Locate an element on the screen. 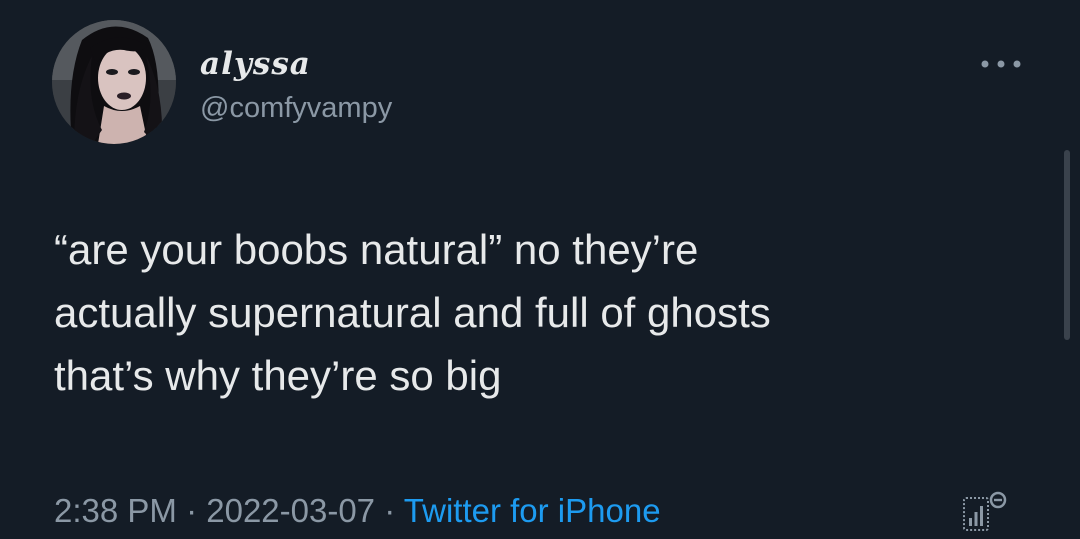  view-analytics-button is located at coordinates (989, 511).